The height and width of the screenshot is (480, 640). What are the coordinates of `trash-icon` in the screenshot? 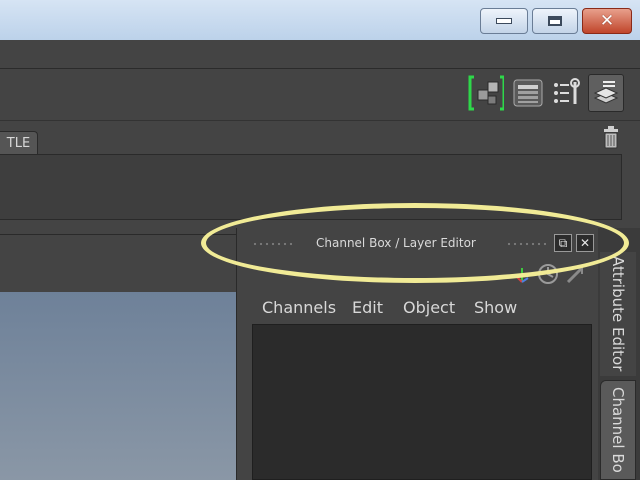 It's located at (611, 137).